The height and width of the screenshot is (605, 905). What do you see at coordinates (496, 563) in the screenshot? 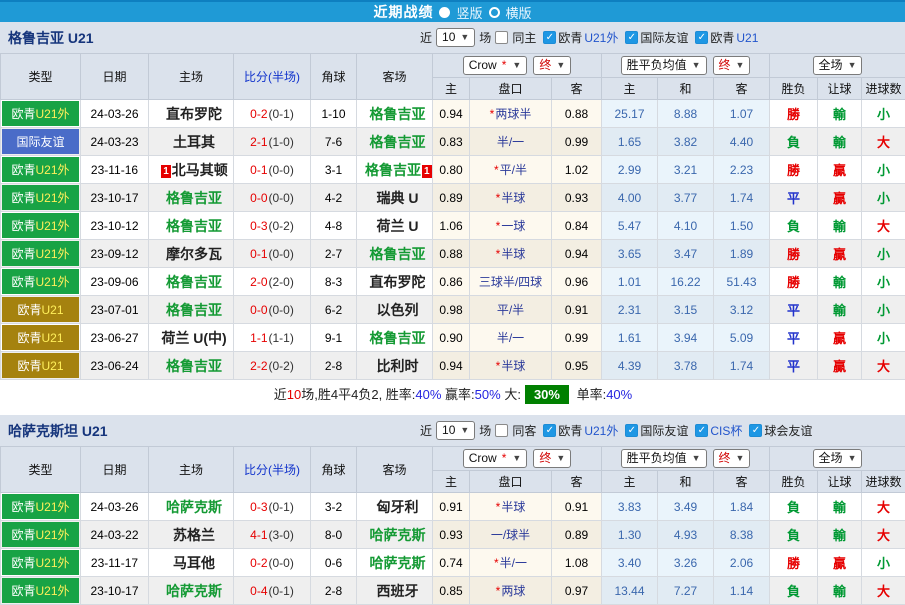
I see `handicap-star: *` at bounding box center [496, 563].